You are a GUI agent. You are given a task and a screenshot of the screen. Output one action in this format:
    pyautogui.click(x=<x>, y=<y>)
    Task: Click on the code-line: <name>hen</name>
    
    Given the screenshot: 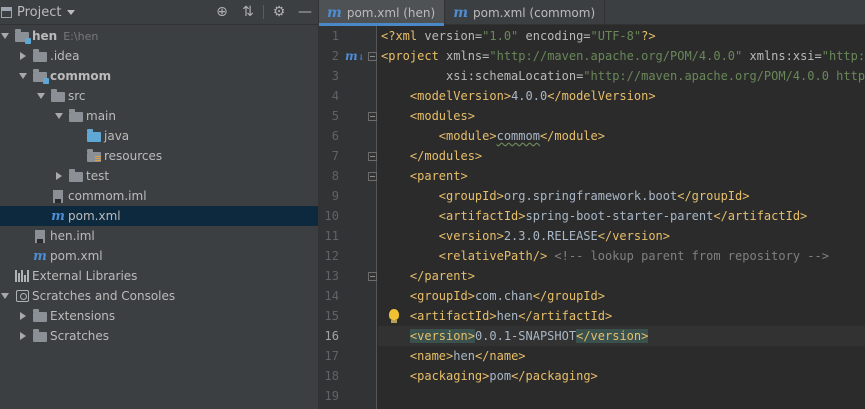 What is the action you would take?
    pyautogui.click(x=621, y=356)
    